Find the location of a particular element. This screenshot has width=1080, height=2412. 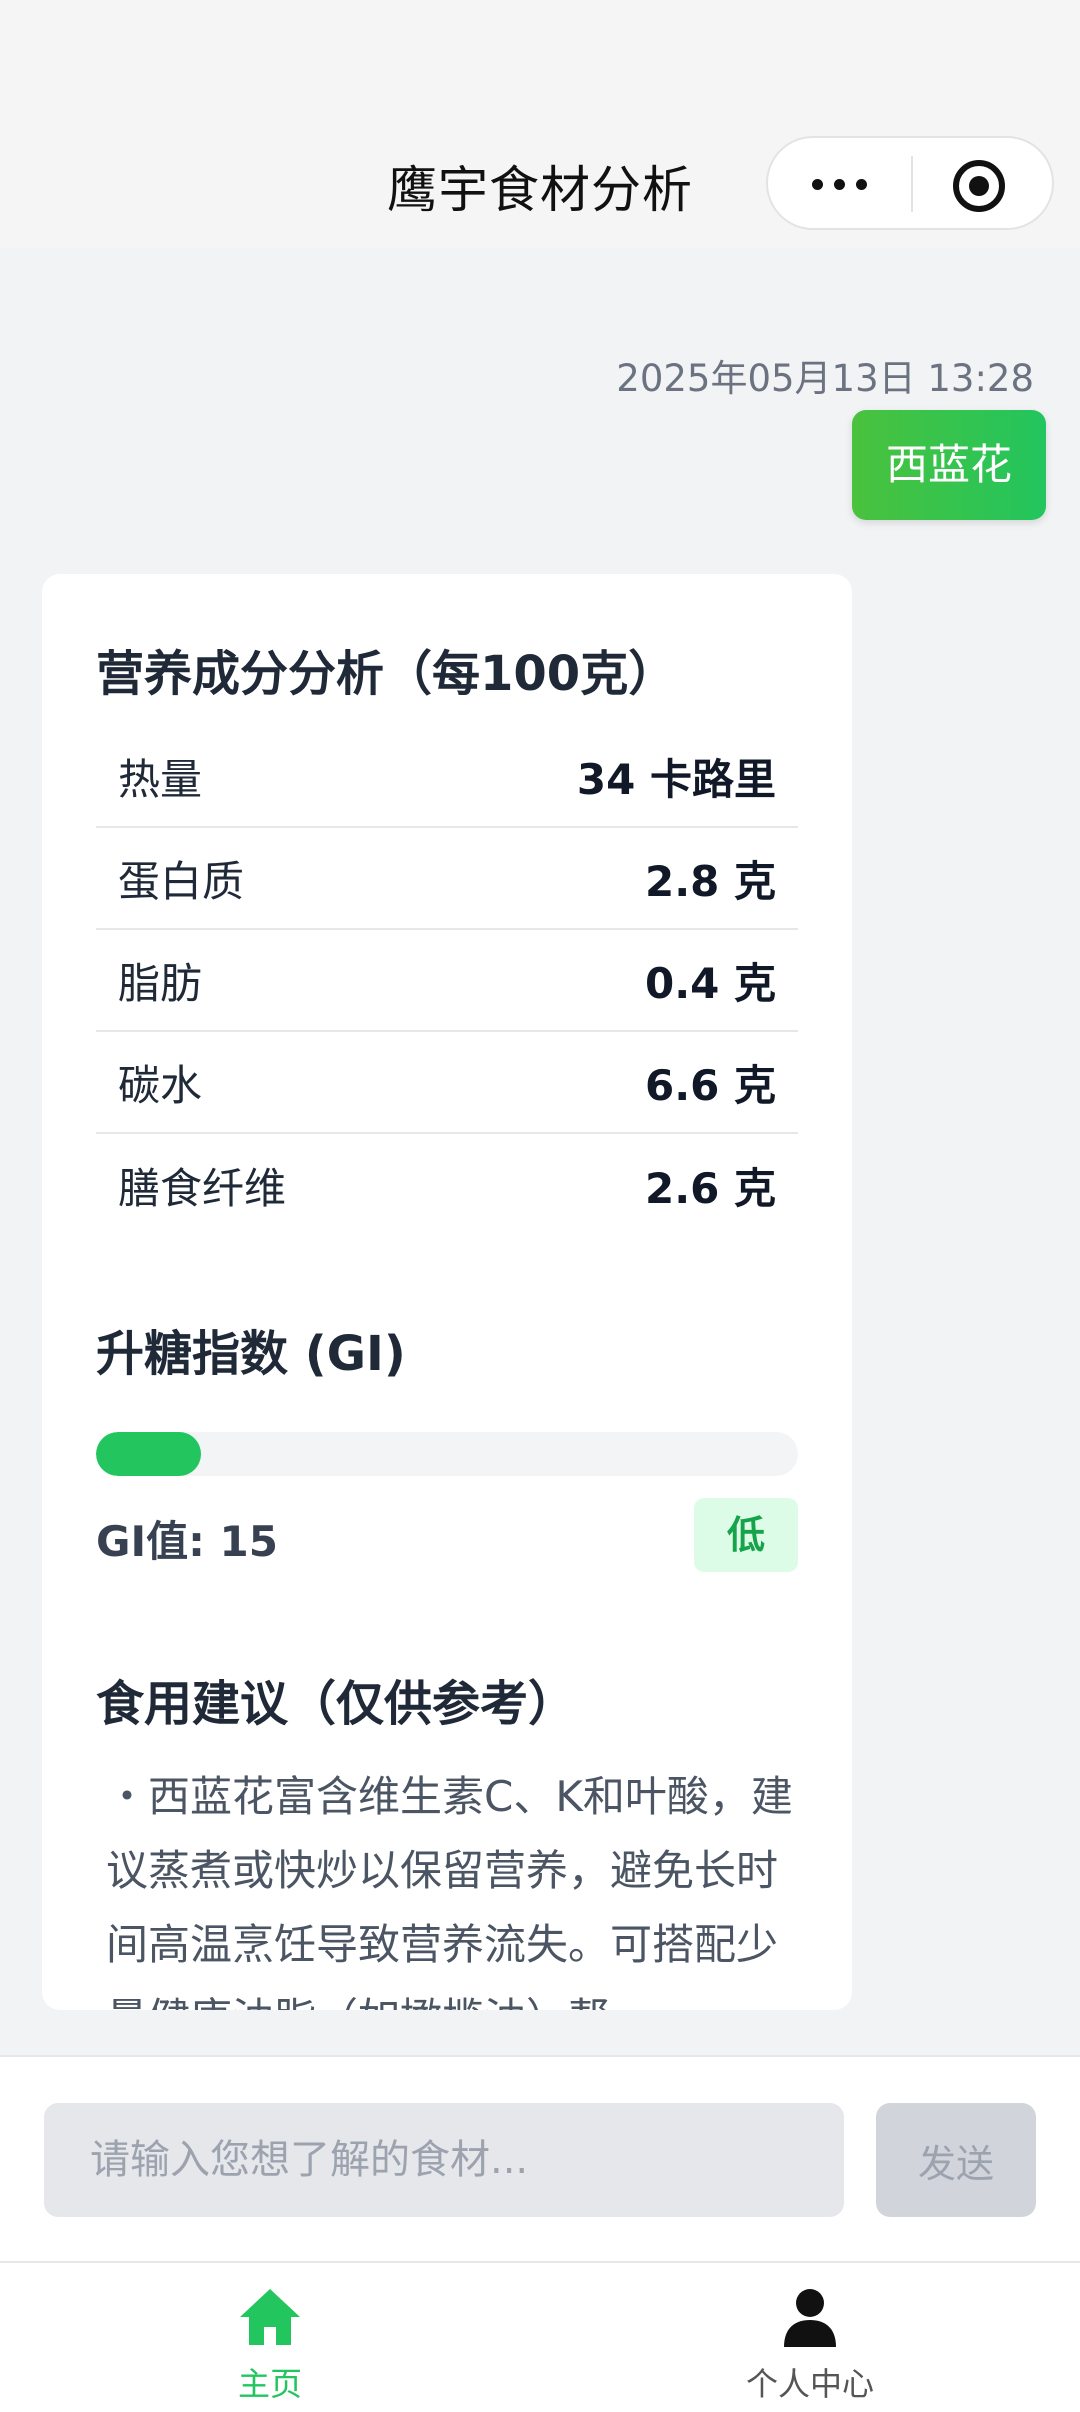

nutrient-value: 0.4 克 is located at coordinates (710, 983).